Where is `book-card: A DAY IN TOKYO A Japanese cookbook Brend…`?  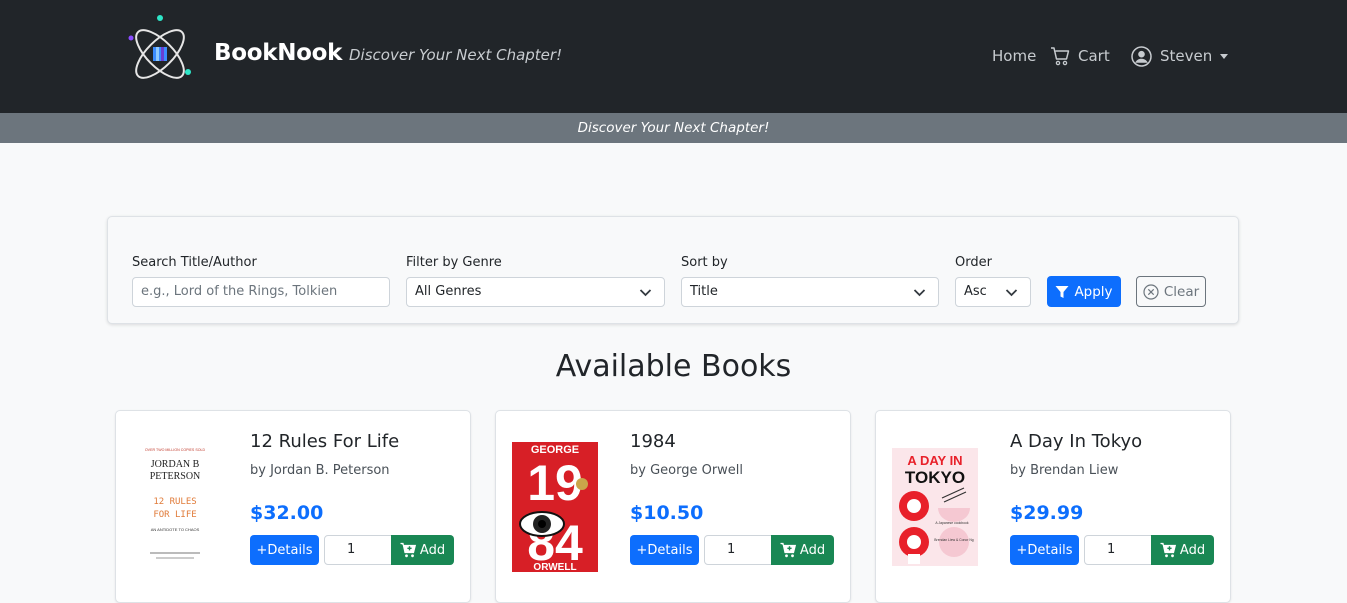 book-card: A DAY IN TOKYO A Japanese cookbook Brend… is located at coordinates (1053, 506).